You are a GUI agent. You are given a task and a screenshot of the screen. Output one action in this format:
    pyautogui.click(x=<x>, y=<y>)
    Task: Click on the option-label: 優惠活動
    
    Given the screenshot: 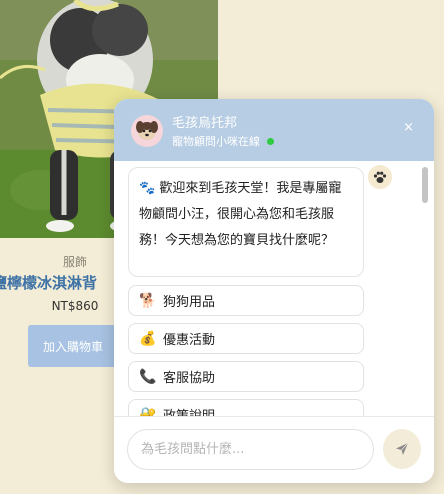 What is the action you would take?
    pyautogui.click(x=189, y=340)
    